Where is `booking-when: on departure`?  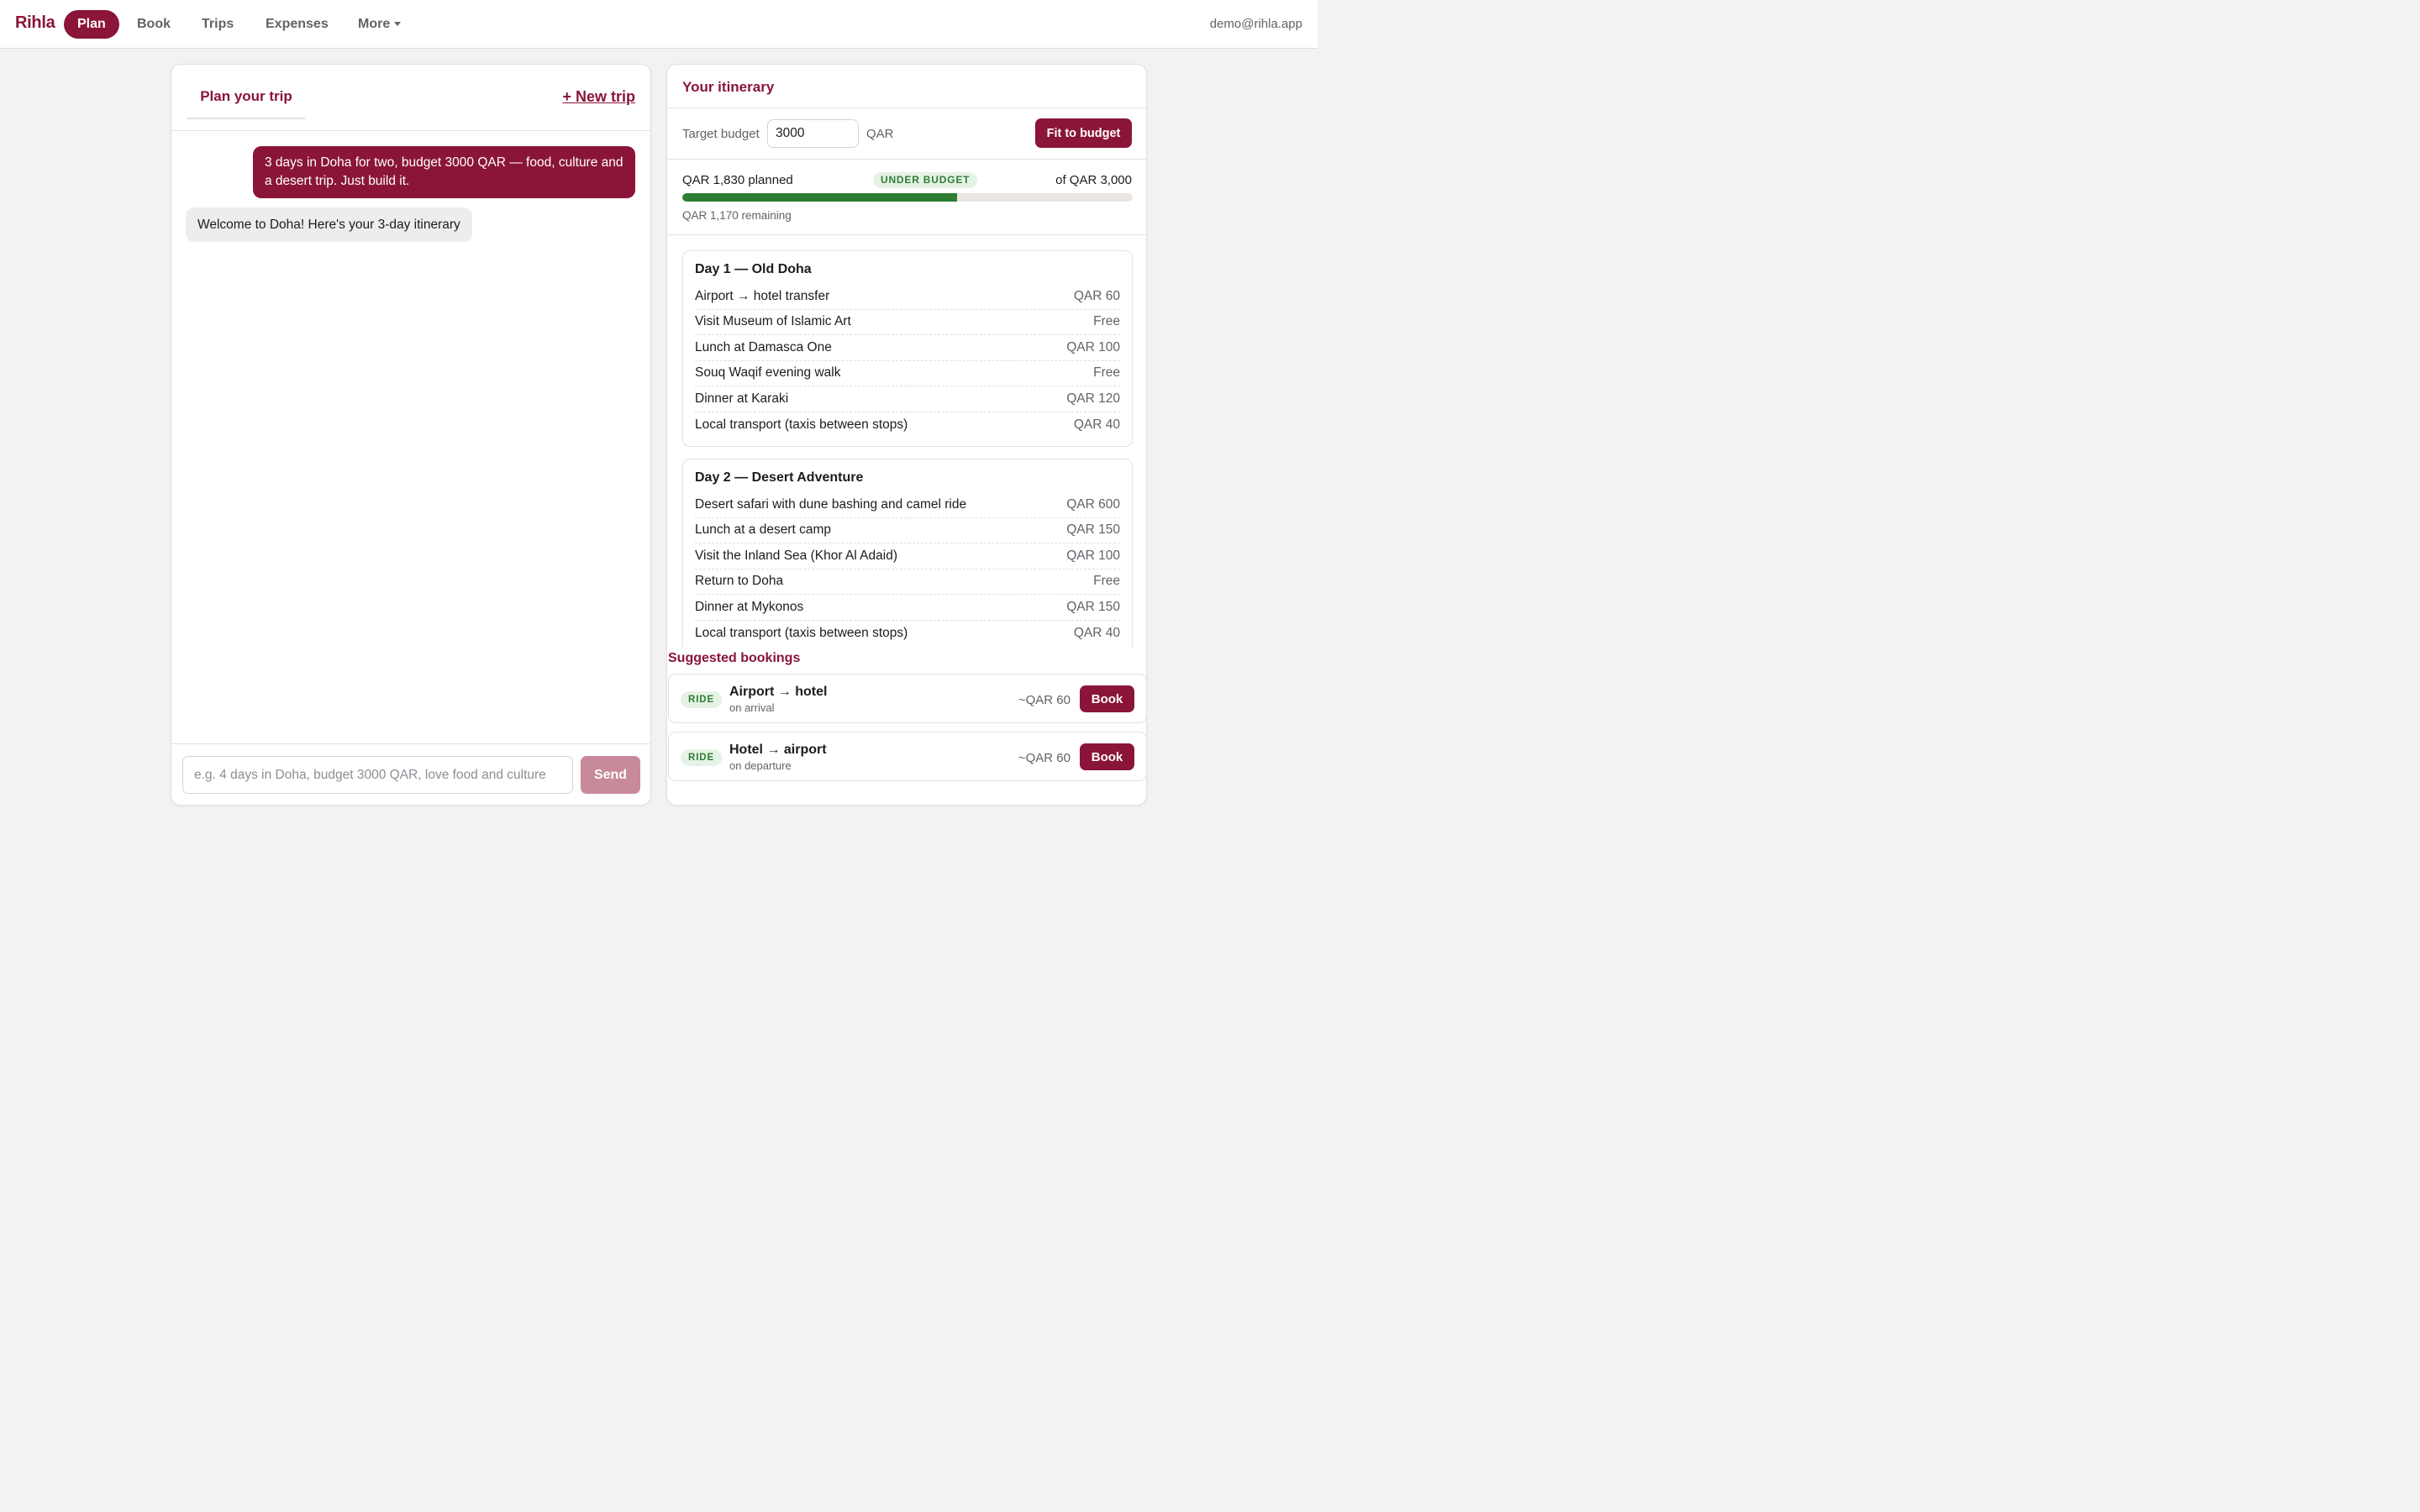 booking-when: on departure is located at coordinates (761, 765).